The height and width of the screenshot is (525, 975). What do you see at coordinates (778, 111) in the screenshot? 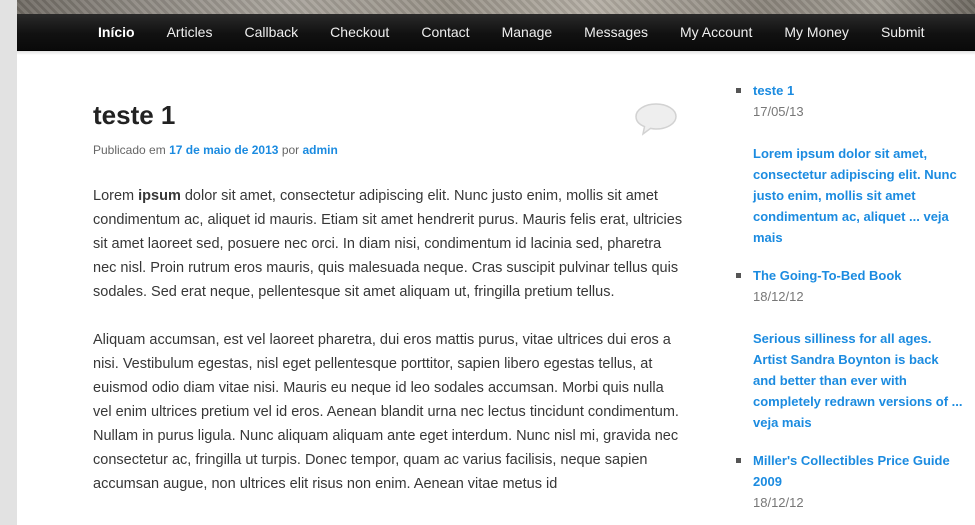
I see `recent-post-date: 17/05/13` at bounding box center [778, 111].